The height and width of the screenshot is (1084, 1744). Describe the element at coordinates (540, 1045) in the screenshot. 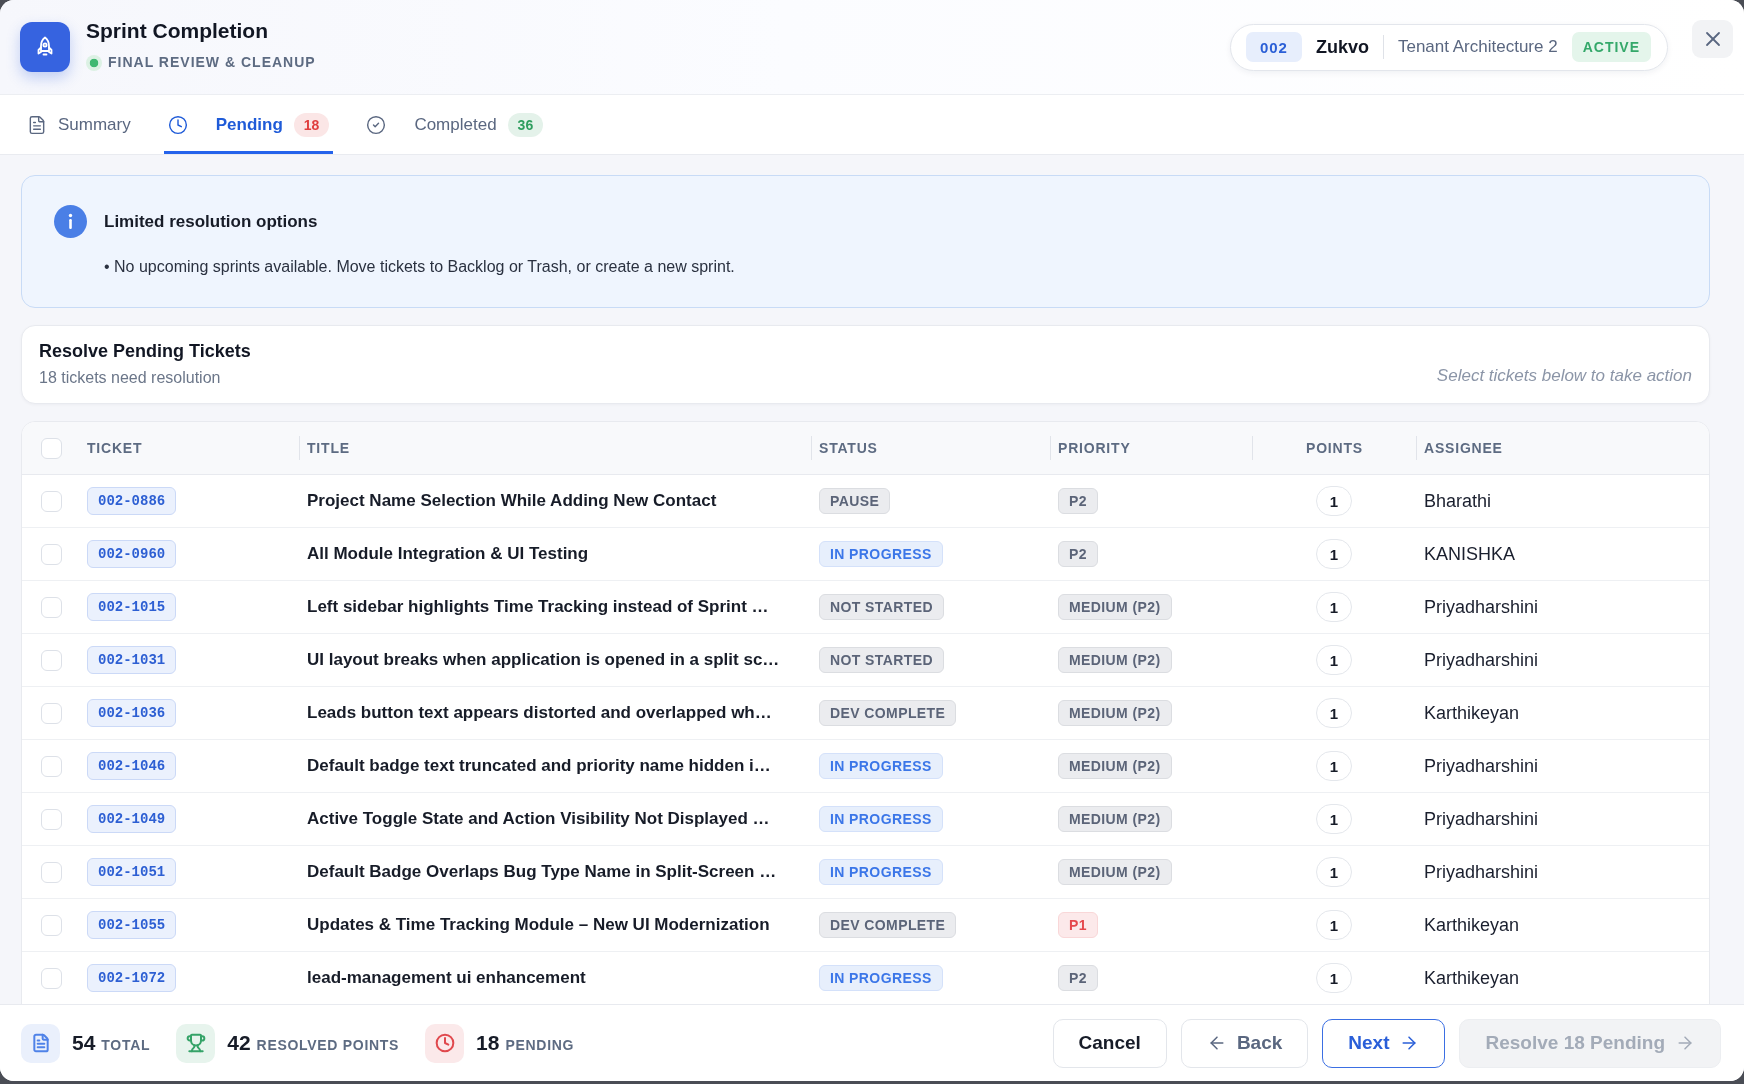

I see `stat-label: PENDING` at that location.